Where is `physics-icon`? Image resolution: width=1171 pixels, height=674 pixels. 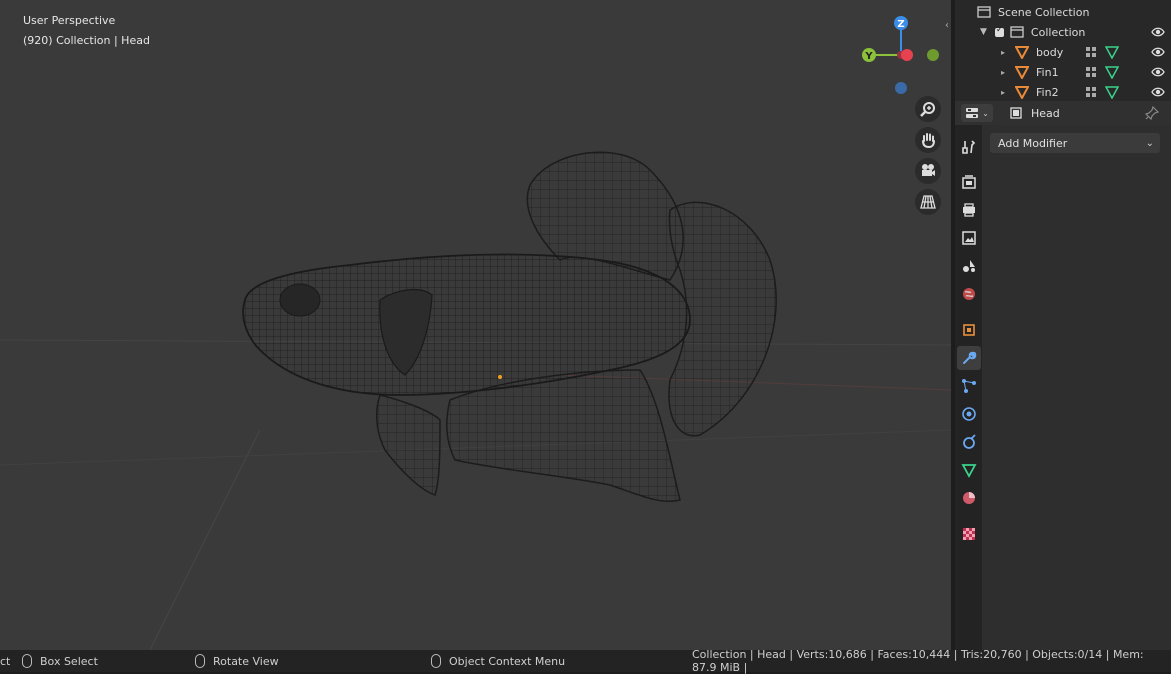
physics-icon is located at coordinates (969, 414).